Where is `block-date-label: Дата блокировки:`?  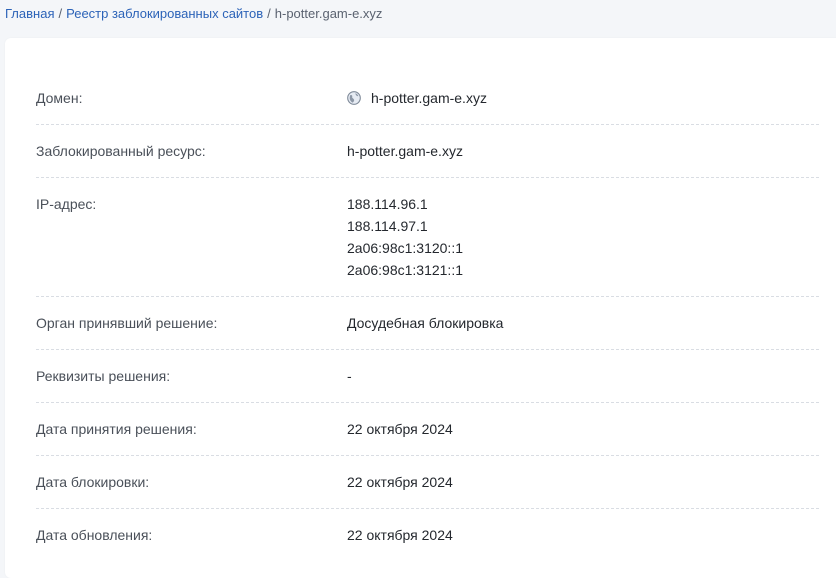 block-date-label: Дата блокировки: is located at coordinates (93, 482).